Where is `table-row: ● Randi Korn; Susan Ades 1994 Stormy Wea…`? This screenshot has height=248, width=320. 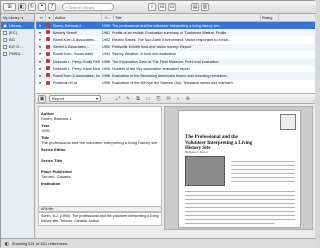 table-row: ● Randi Korn; Susan Ades 1994 Stormy Wea… is located at coordinates (175, 54).